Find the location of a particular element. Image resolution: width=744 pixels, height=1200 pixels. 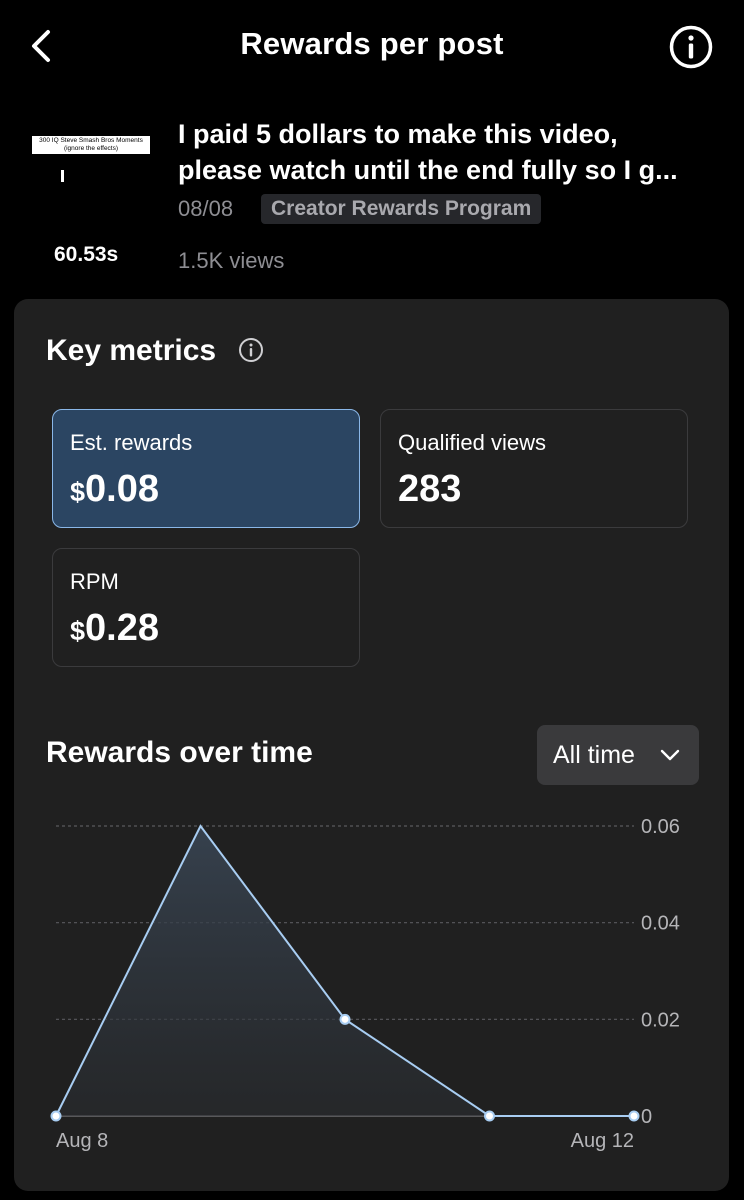

metric-value: 283 is located at coordinates (429, 489).